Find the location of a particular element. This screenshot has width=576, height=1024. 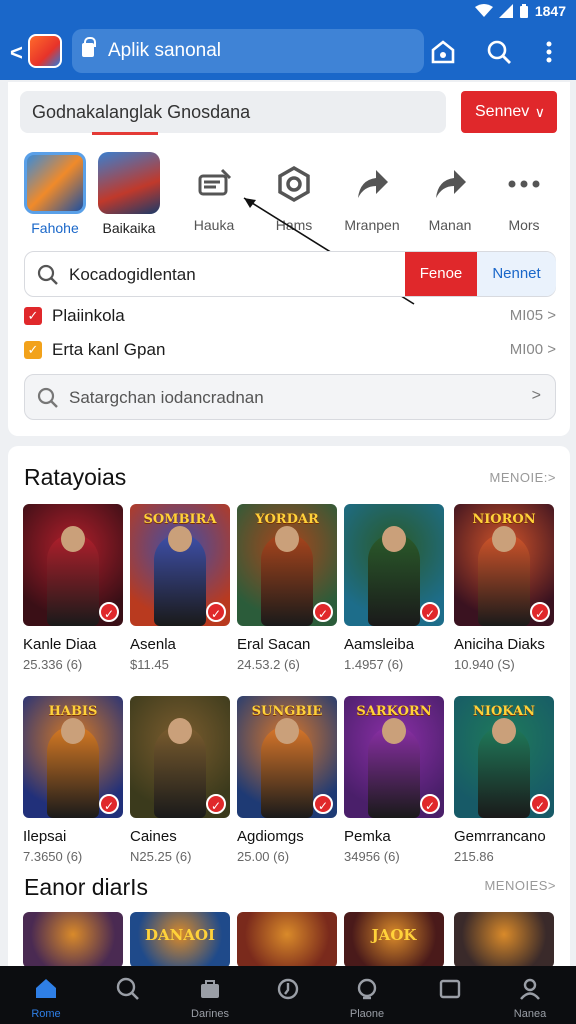

nav-item: Plaone is located at coordinates (367, 998).